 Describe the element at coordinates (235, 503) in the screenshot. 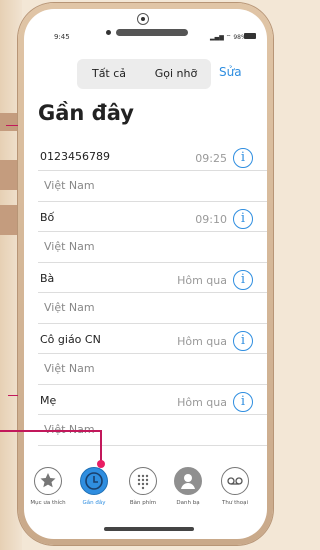

I see `tab-label: Thư thoại` at that location.